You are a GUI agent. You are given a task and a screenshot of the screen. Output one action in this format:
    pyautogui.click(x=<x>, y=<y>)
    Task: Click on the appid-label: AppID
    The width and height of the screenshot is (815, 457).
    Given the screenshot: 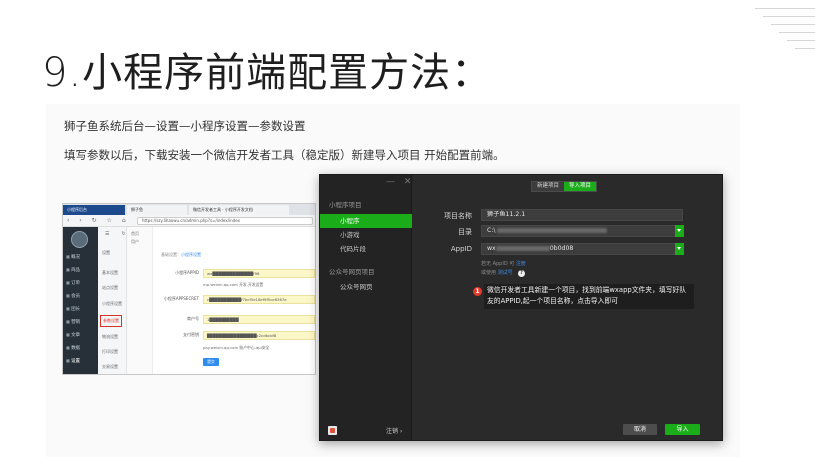 What is the action you would take?
    pyautogui.click(x=461, y=249)
    